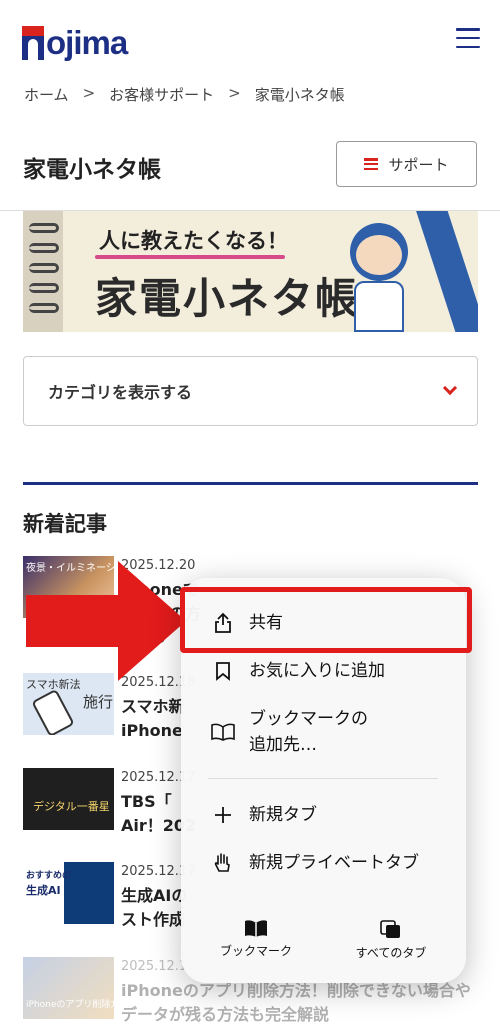 Image resolution: width=500 pixels, height=1025 pixels. What do you see at coordinates (161, 94) in the screenshot?
I see `breadcrumb-support: お客様サポート` at bounding box center [161, 94].